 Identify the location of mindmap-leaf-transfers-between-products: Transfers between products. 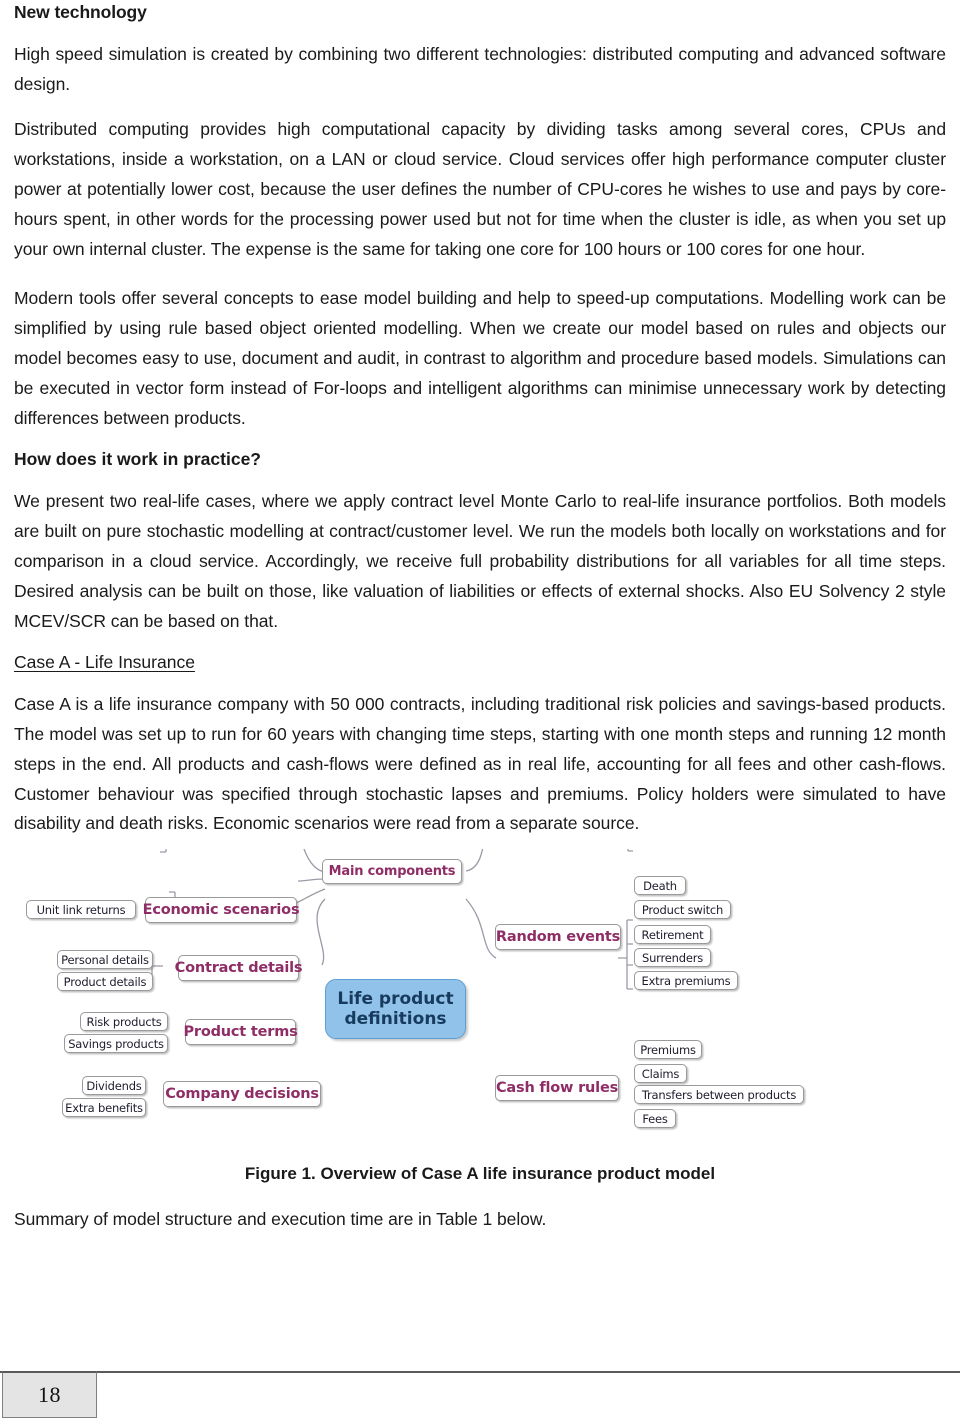
(719, 1095).